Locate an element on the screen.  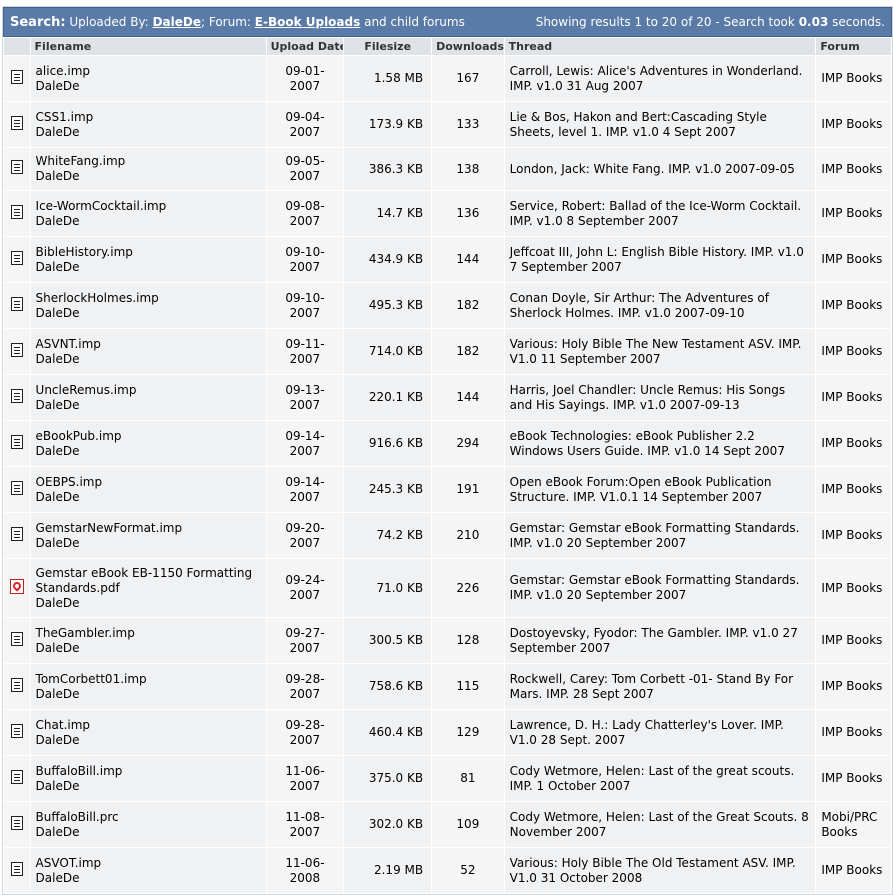
column-header-filesize: Filesize is located at coordinates (388, 46).